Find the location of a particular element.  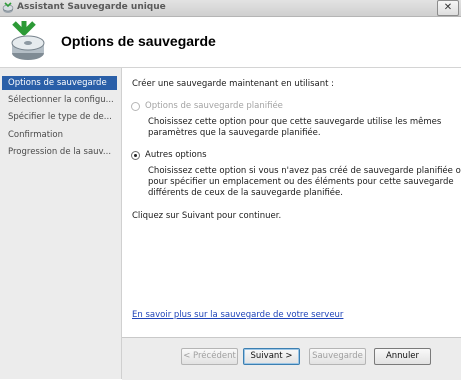

radio-selected-dot is located at coordinates (135, 155).